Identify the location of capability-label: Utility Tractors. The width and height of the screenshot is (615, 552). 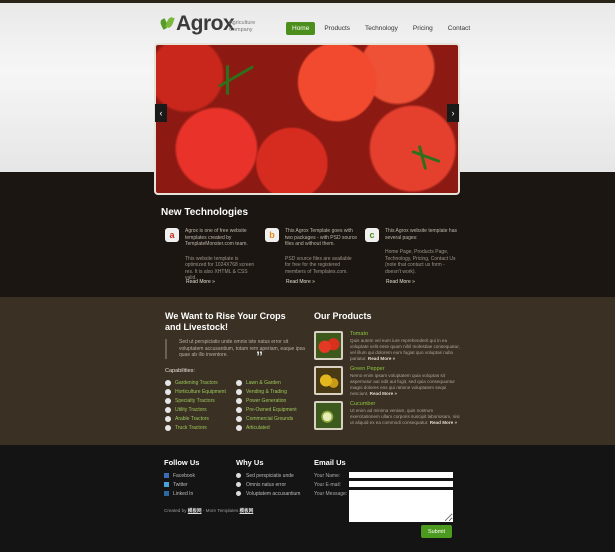
(191, 409).